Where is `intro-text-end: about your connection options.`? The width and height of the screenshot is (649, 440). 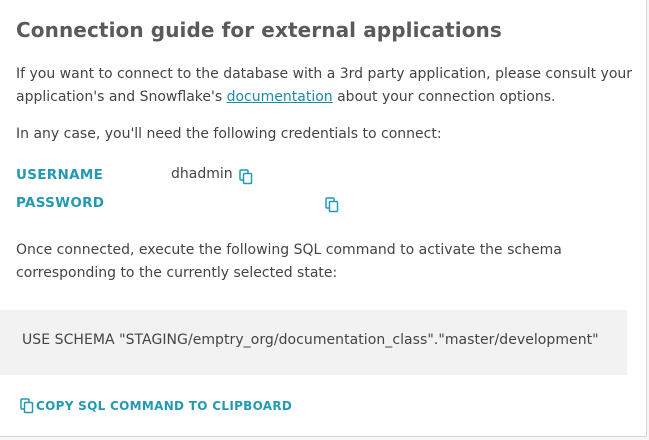
intro-text-end: about your connection options. is located at coordinates (444, 97).